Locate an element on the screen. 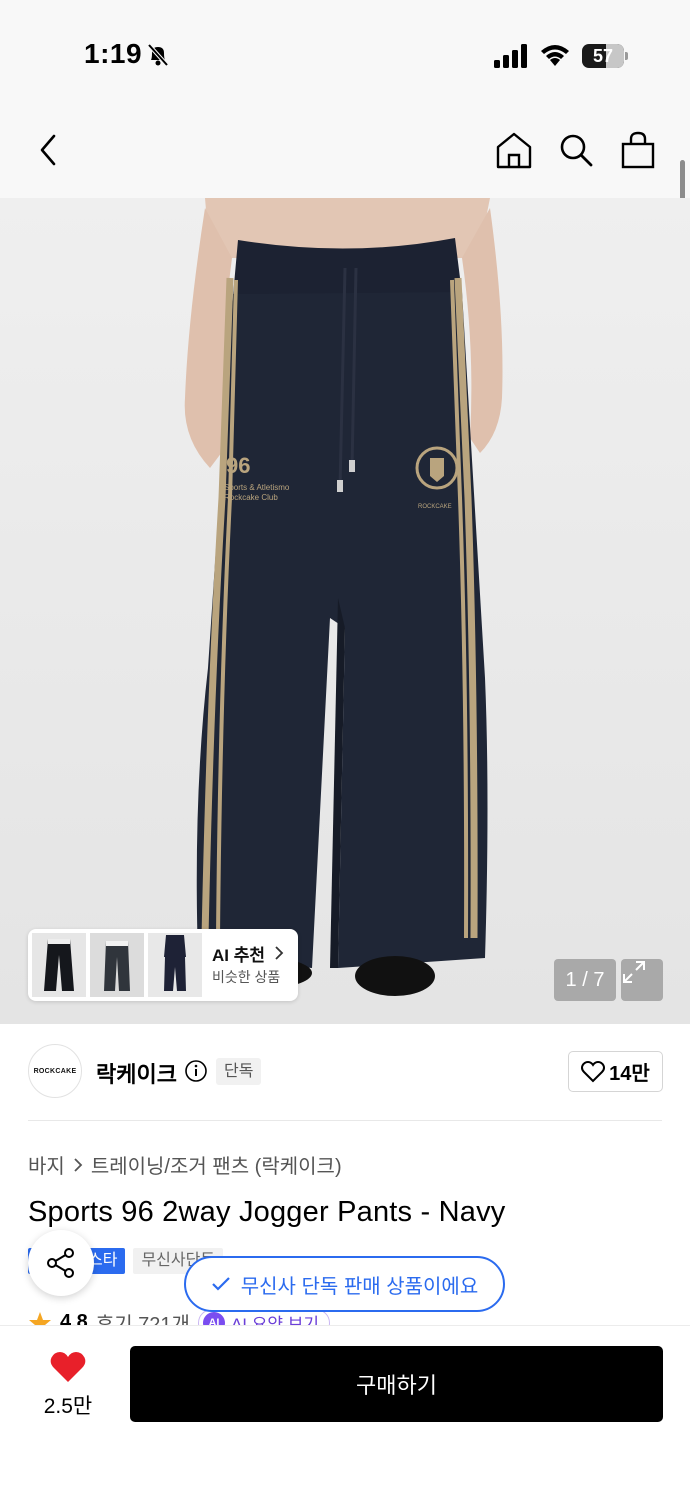 Image resolution: width=690 pixels, height=1500 pixels. breadcrumb-category: 바지 is located at coordinates (46, 1164).